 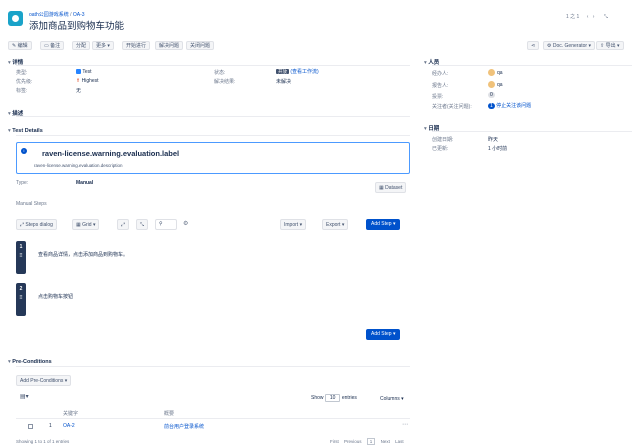 What do you see at coordinates (69, 426) in the screenshot?
I see `row-key-link: OA-2` at bounding box center [69, 426].